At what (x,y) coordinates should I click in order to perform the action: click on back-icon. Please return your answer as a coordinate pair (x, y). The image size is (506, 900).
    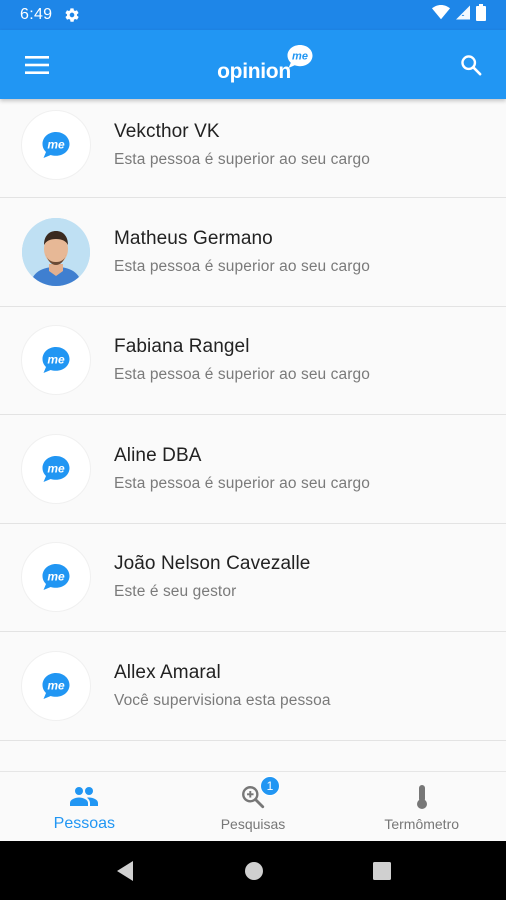
    Looking at the image, I should click on (125, 871).